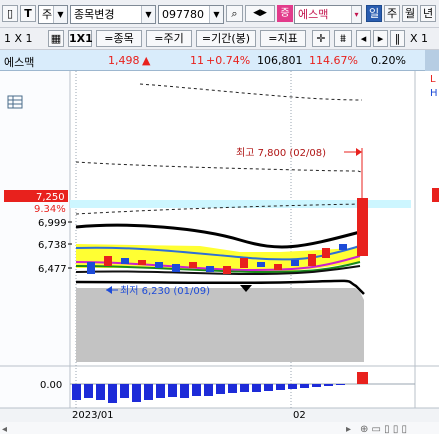 Image resolution: width=439 pixels, height=434 pixels. Describe the element at coordinates (321, 38) in the screenshot. I see `crosshair-icon: ✛` at that location.